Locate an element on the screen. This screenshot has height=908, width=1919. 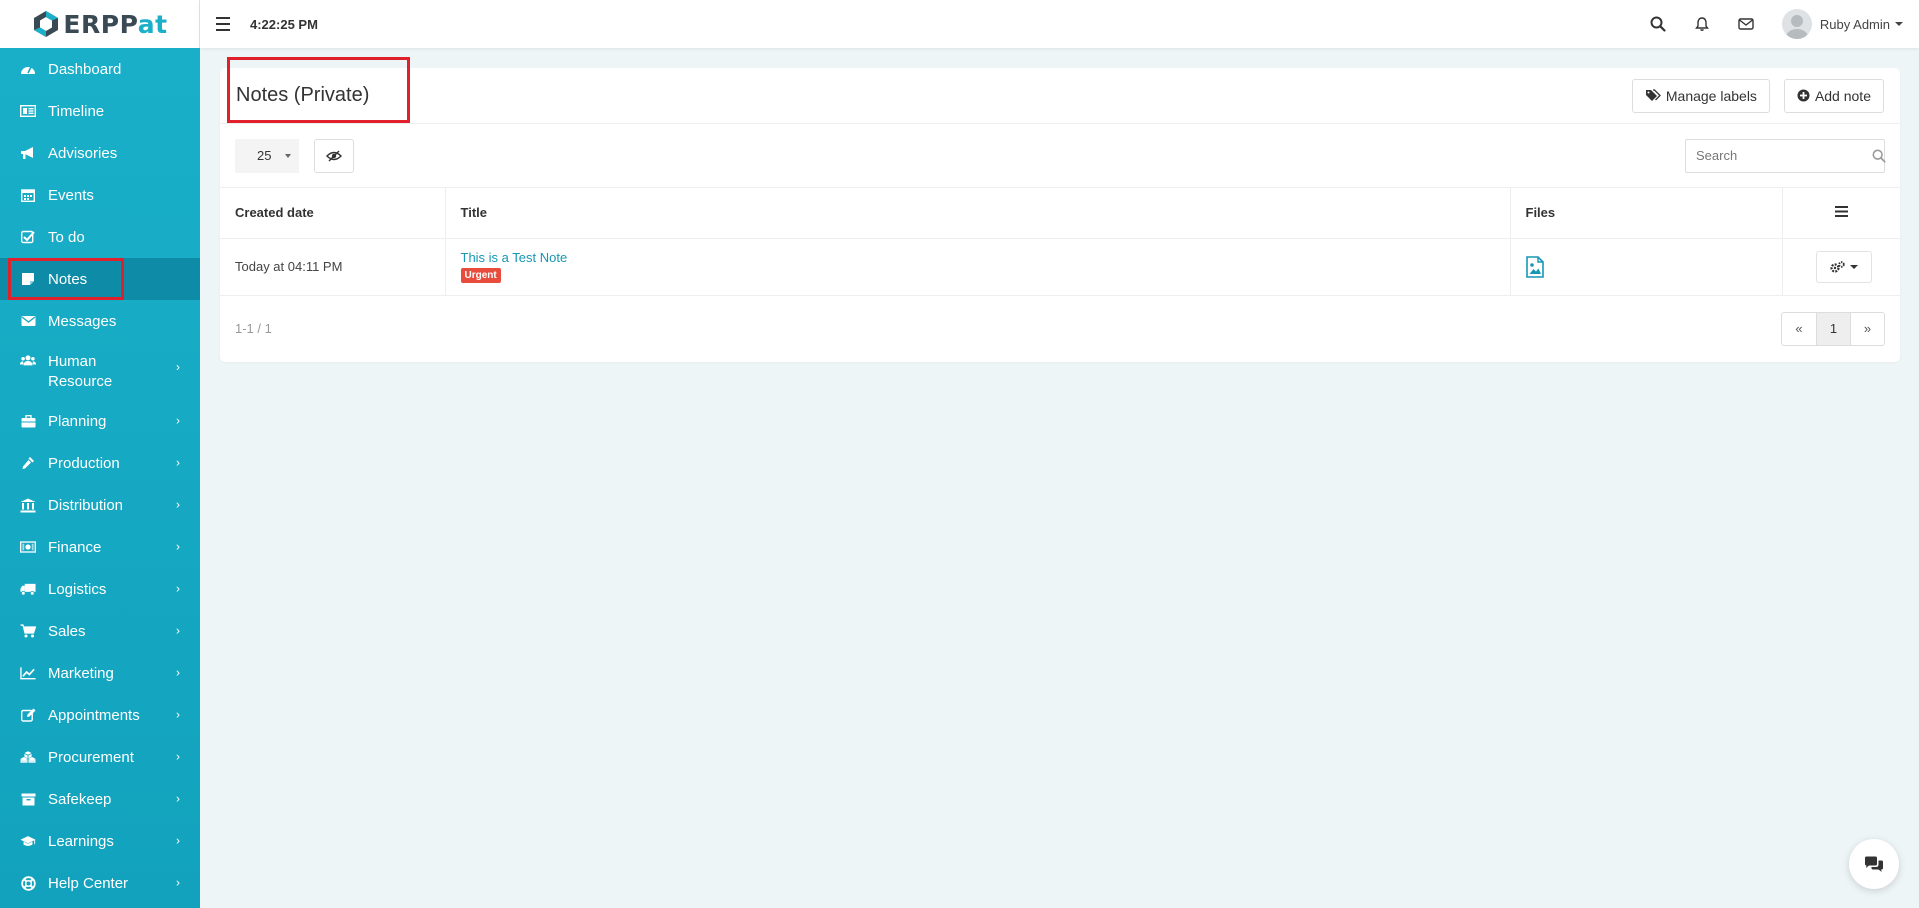
sidebar-item-sales: Sales › is located at coordinates (100, 631).